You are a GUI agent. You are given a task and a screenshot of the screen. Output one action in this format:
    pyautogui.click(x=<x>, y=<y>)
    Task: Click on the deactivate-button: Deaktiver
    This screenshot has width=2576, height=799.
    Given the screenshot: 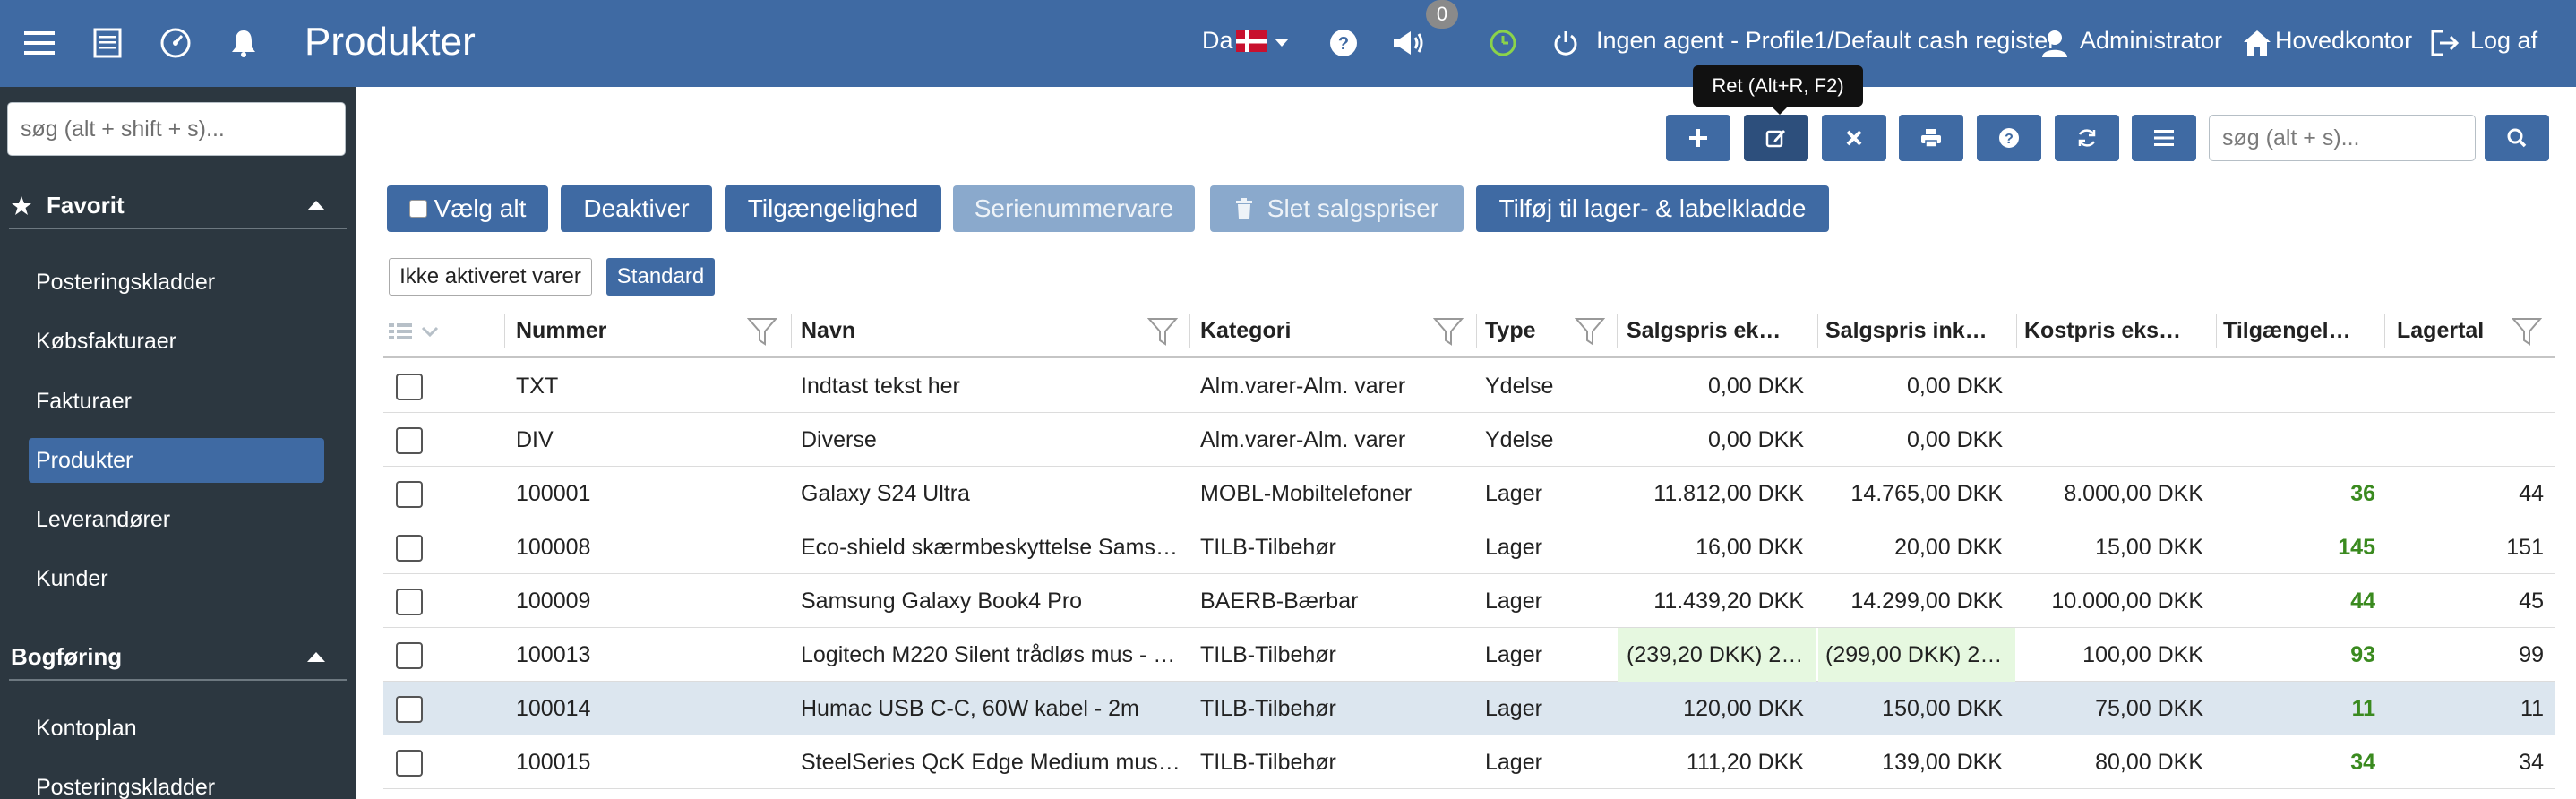 What is the action you would take?
    pyautogui.click(x=636, y=208)
    